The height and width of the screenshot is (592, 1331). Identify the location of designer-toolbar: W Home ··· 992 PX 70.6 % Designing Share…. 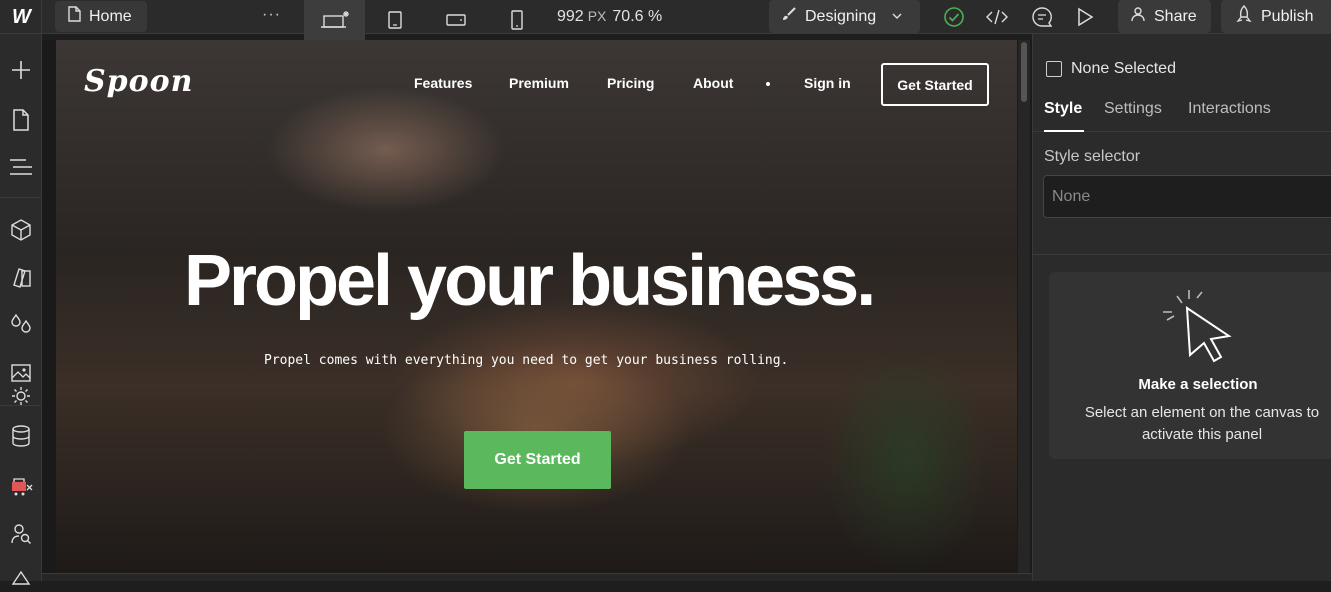
(665, 20).